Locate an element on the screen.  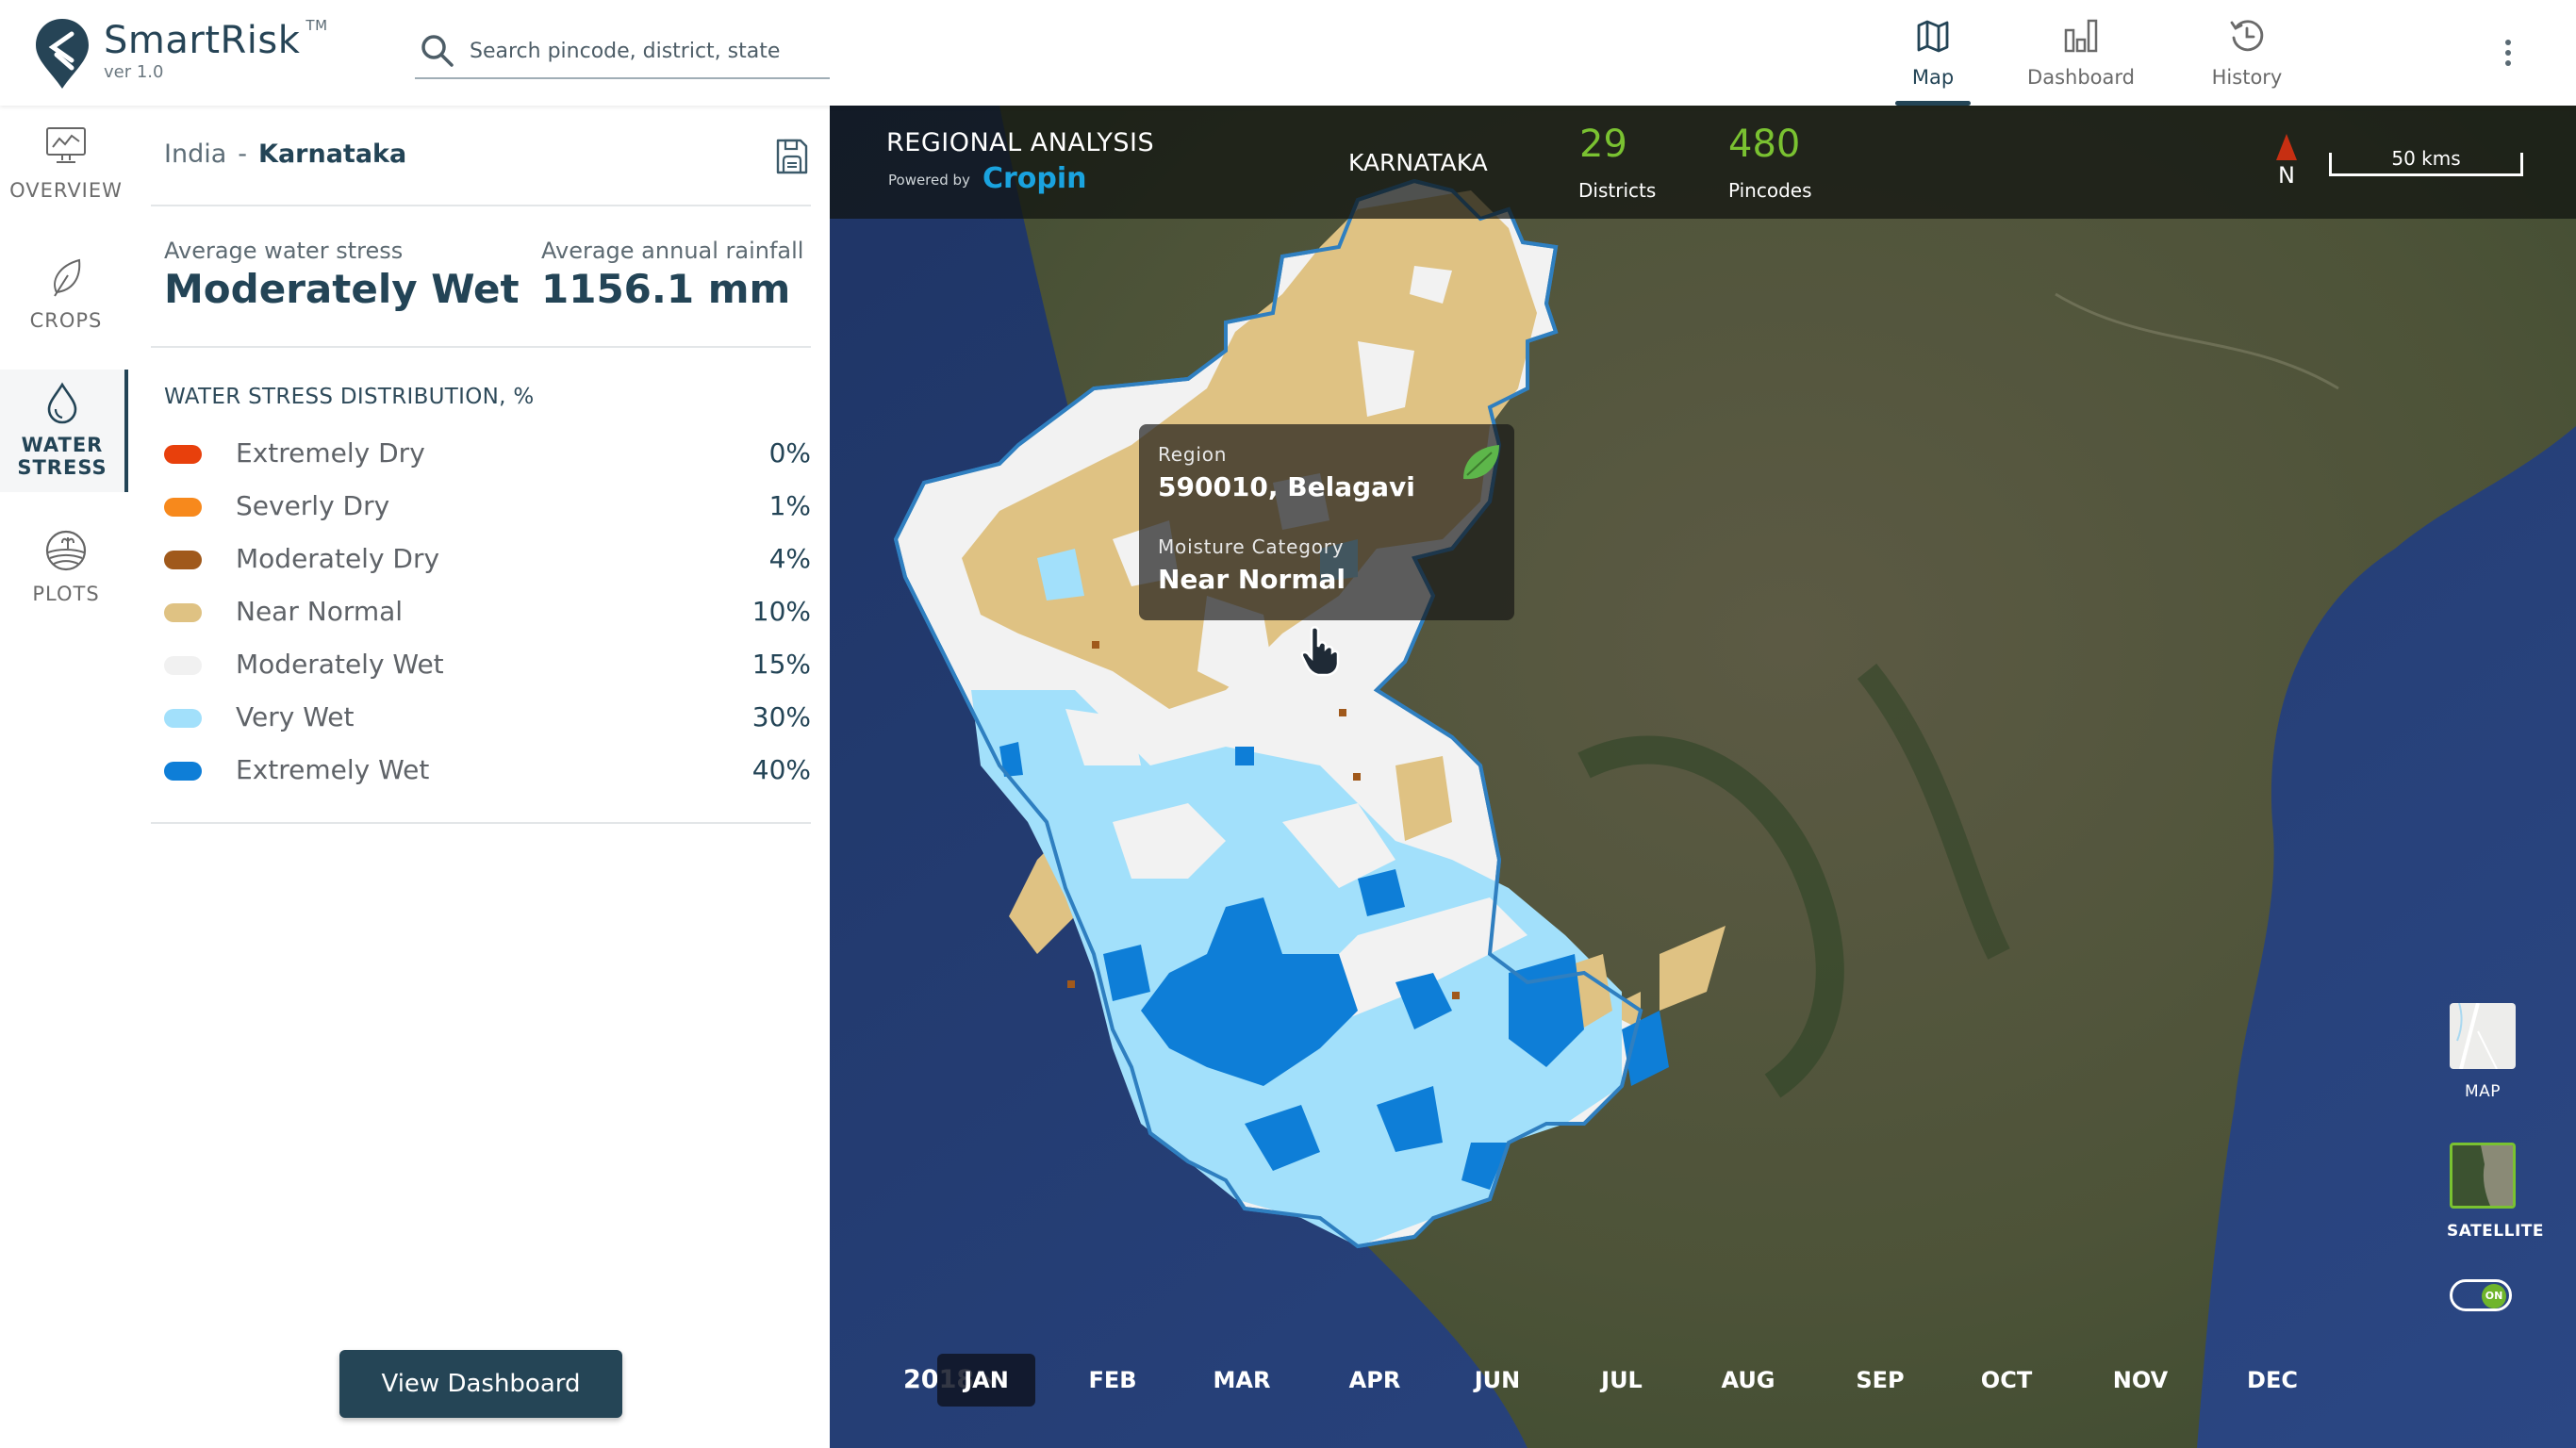
legend-row: Extremely Dry 0% is located at coordinates (487, 454).